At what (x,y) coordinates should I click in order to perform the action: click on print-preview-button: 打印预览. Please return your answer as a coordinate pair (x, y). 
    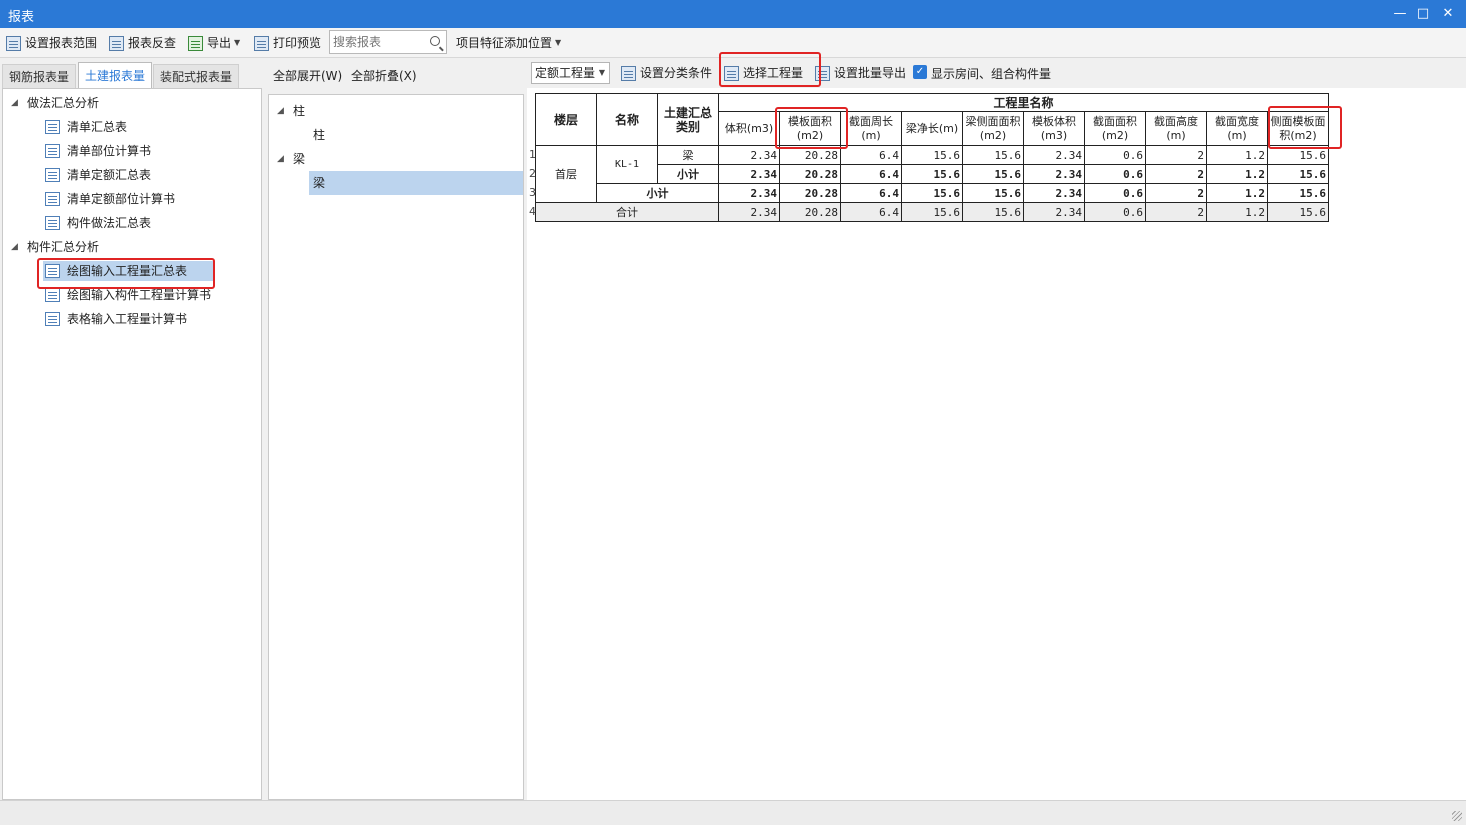
    Looking at the image, I should click on (287, 43).